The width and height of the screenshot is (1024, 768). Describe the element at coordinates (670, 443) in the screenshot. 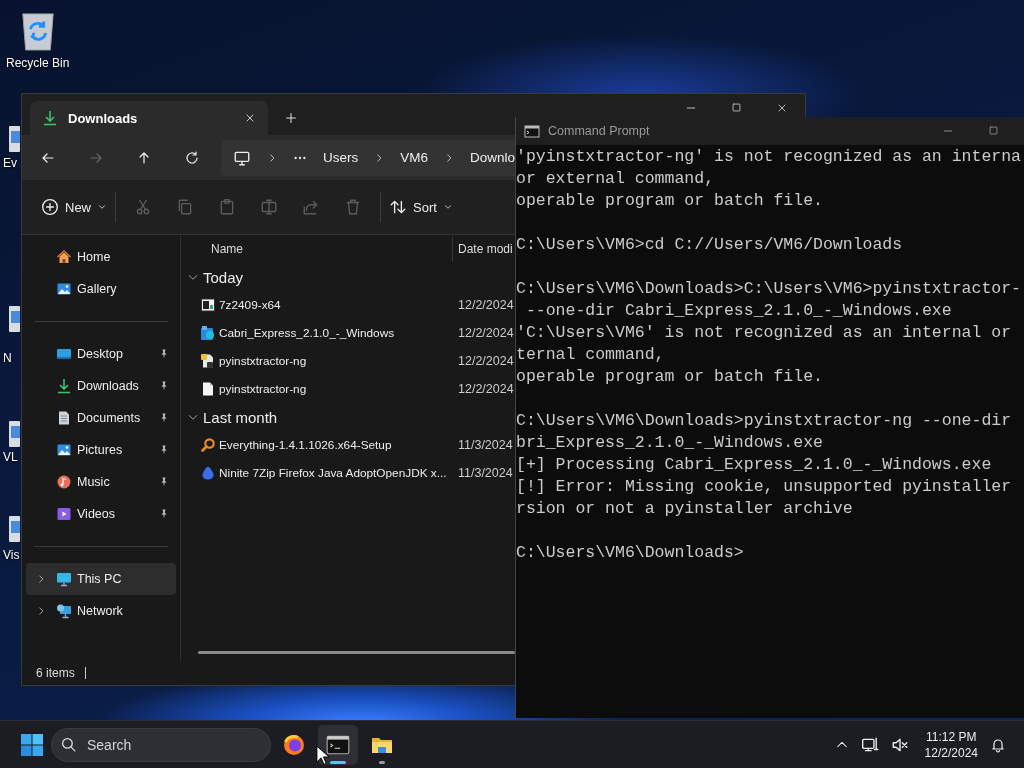

I see `console-line: bri_Express_2.1.0_-_Windows.exe` at that location.